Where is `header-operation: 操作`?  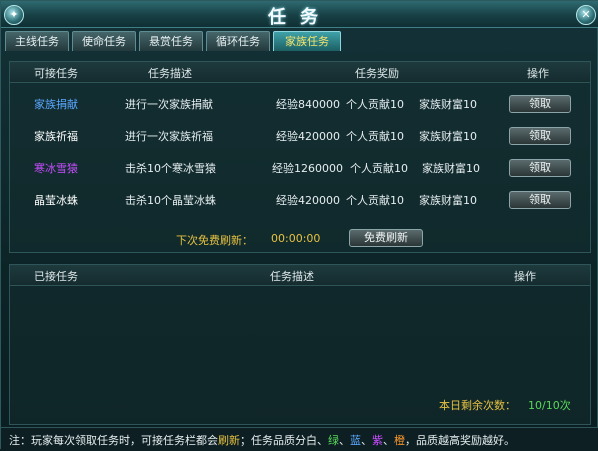
header-operation: 操作 is located at coordinates (538, 73).